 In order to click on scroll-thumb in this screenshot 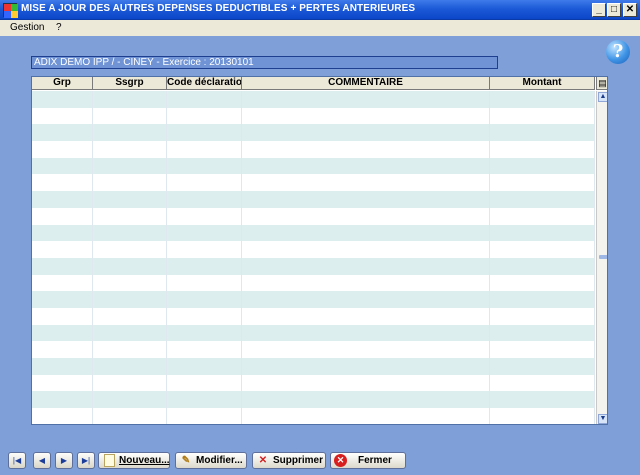, I will do `click(603, 257)`.